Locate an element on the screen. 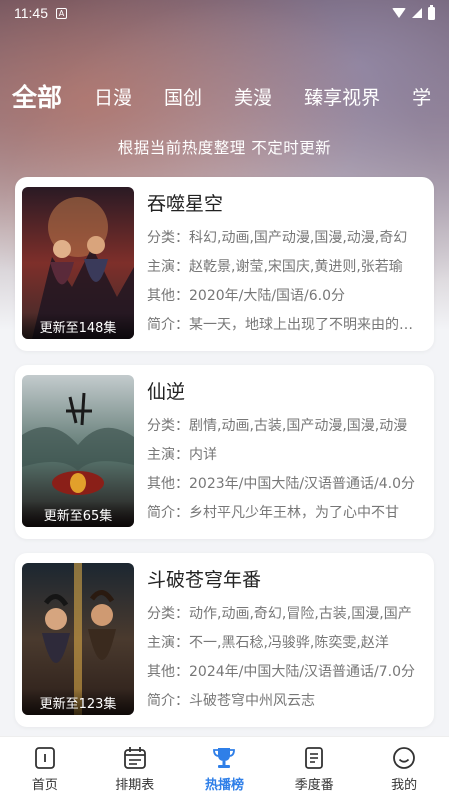  nav-label: 季度番 is located at coordinates (314, 785).